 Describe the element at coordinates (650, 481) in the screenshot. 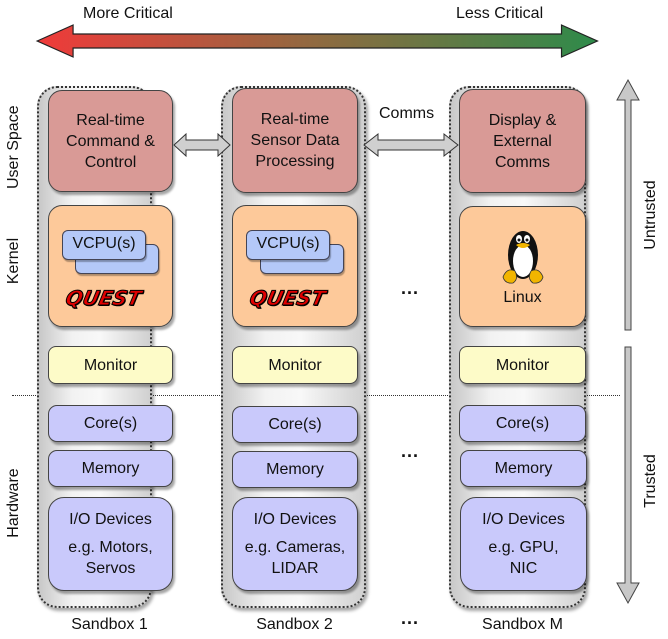

I see `trusted-label: Trusted` at that location.